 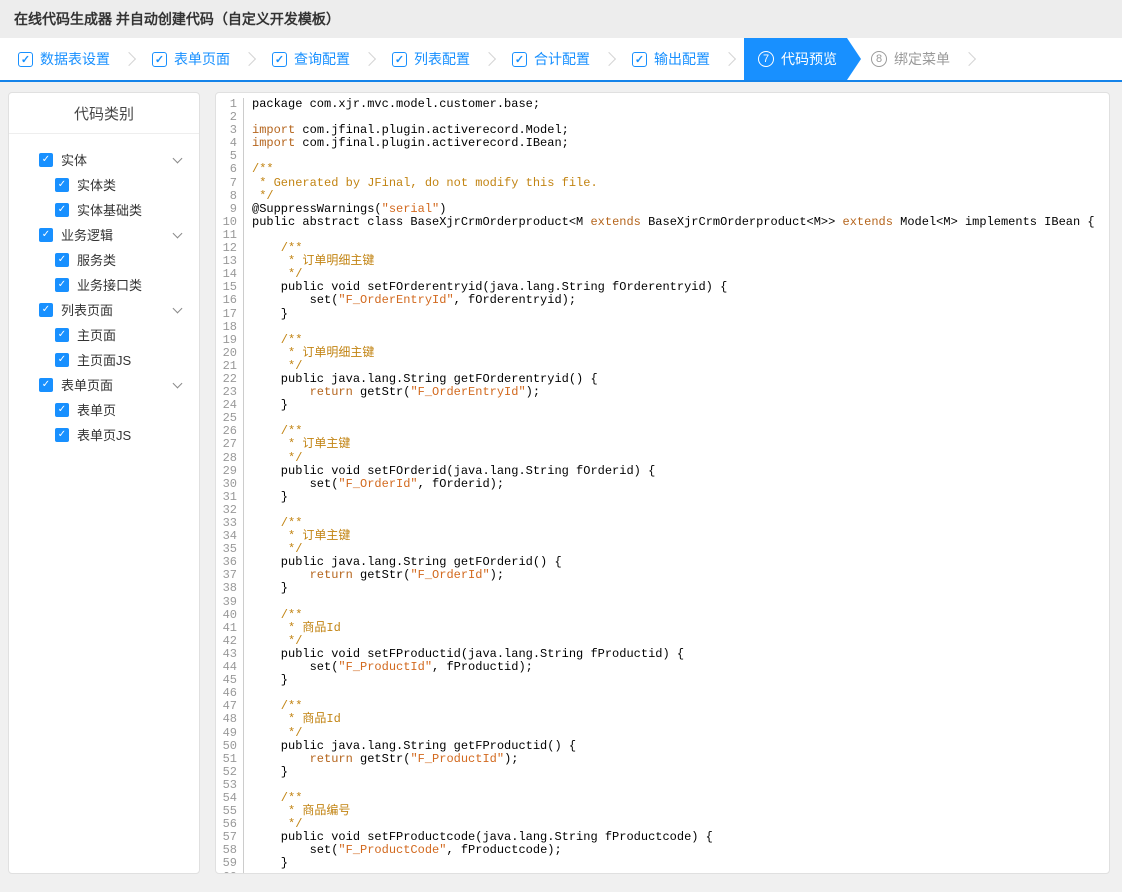 I want to click on step-label: 数据表设置, so click(x=75, y=59).